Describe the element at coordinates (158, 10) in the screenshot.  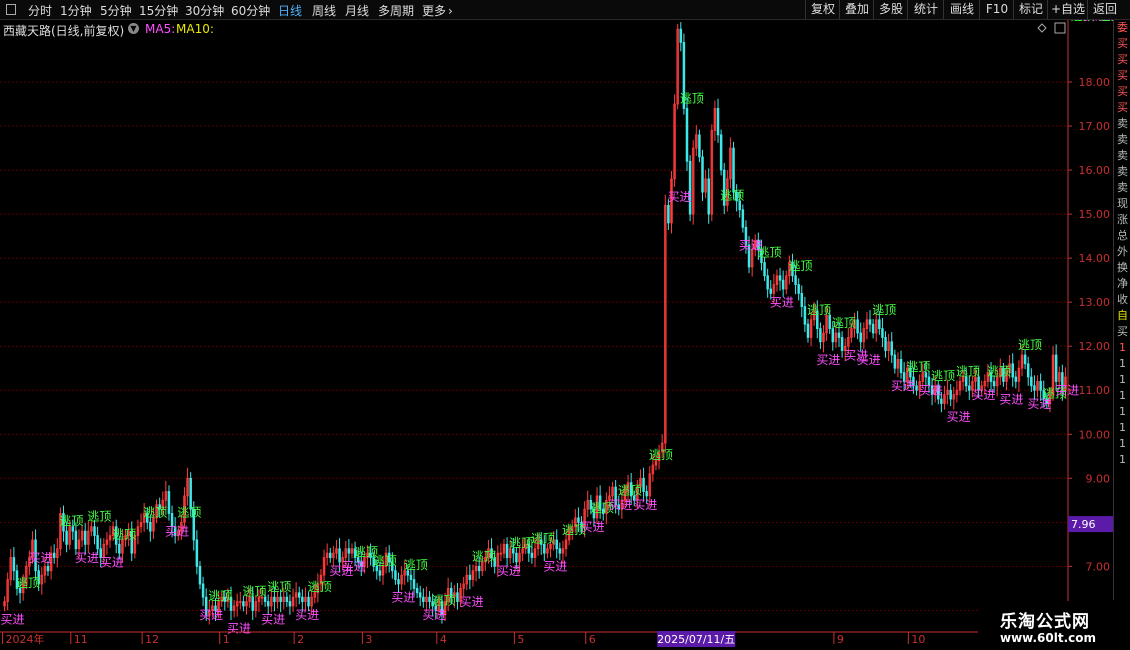
I see `tab-15min: 15分钟` at that location.